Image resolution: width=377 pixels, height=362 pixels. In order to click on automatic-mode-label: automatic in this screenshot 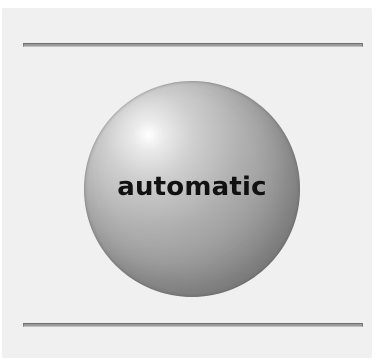, I will do `click(192, 187)`.